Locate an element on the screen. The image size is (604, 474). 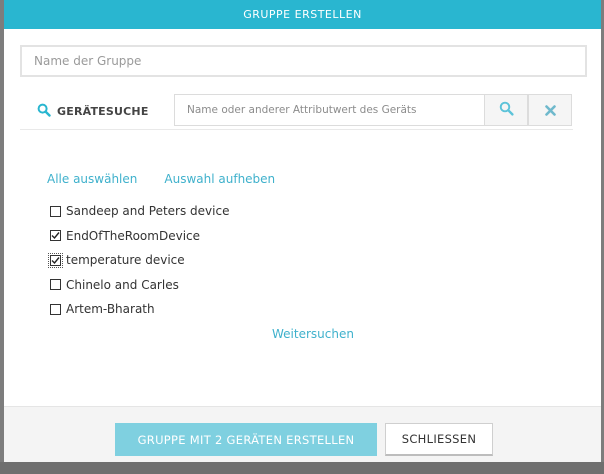
divider is located at coordinates (296, 129).